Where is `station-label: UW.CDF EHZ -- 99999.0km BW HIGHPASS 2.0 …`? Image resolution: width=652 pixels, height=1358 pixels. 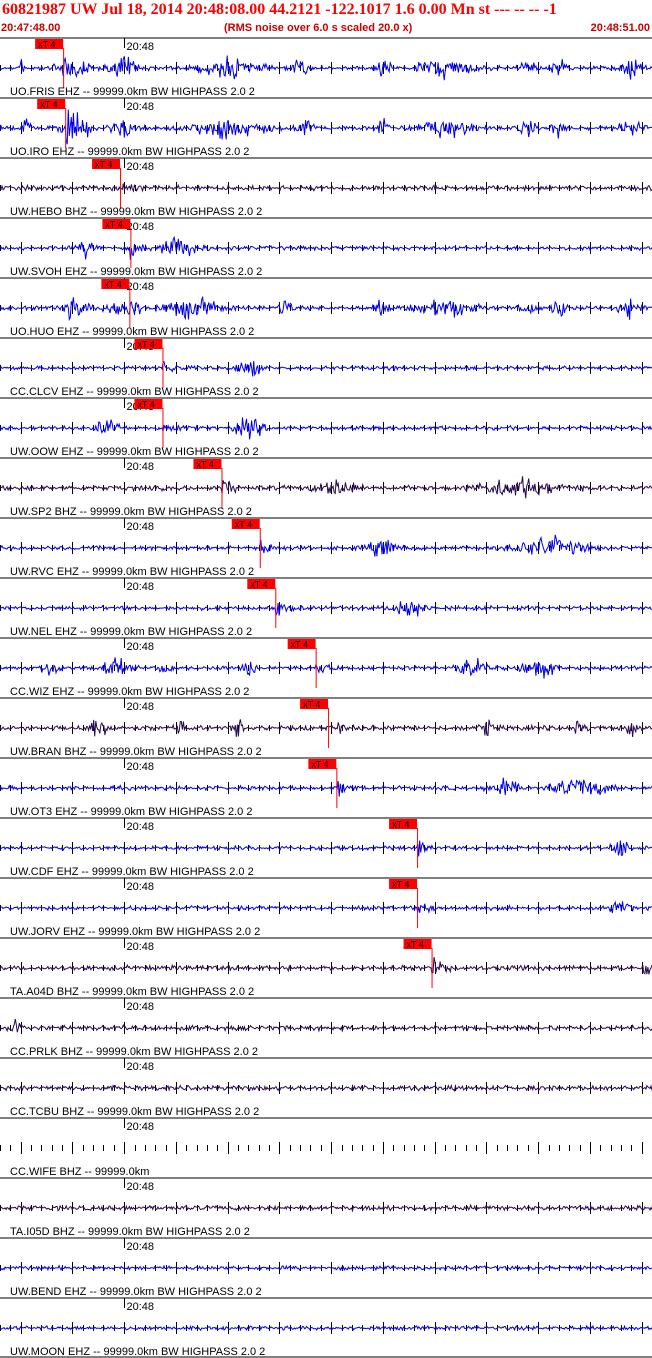 station-label: UW.CDF EHZ -- 99999.0km BW HIGHPASS 2.0 … is located at coordinates (132, 872).